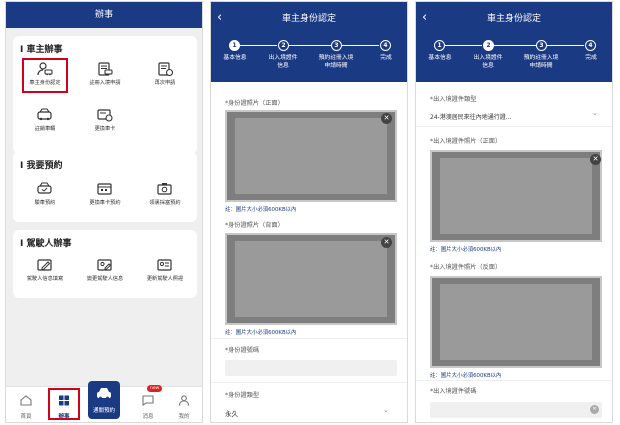 Image resolution: width=620 pixels, height=425 pixels. Describe the element at coordinates (311, 279) in the screenshot. I see `id-back-photo` at that location.